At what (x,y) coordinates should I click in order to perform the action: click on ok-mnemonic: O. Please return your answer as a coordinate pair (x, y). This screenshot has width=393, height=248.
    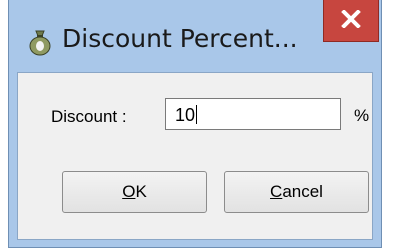
    Looking at the image, I should click on (129, 191).